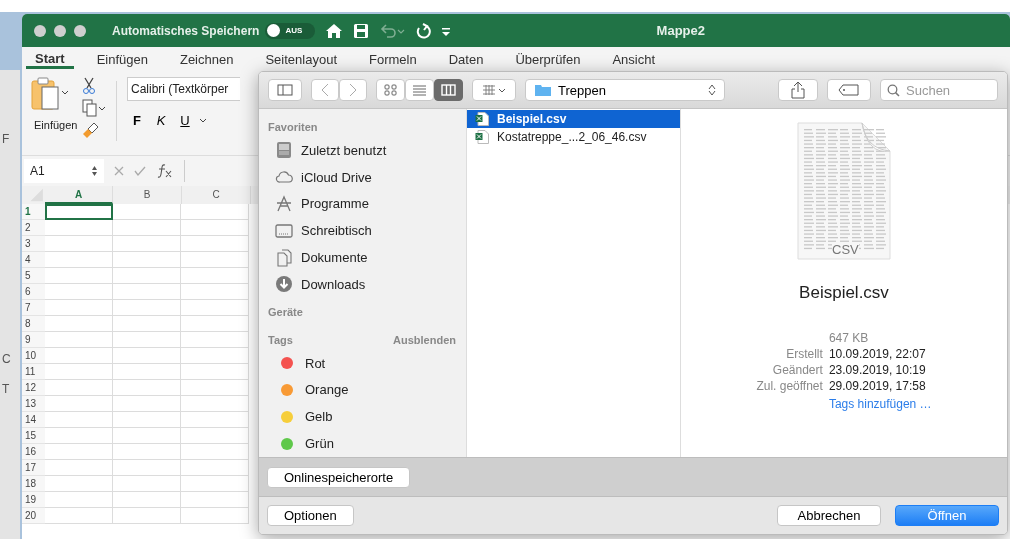  Describe the element at coordinates (91, 130) in the screenshot. I see `brush-icon` at that location.